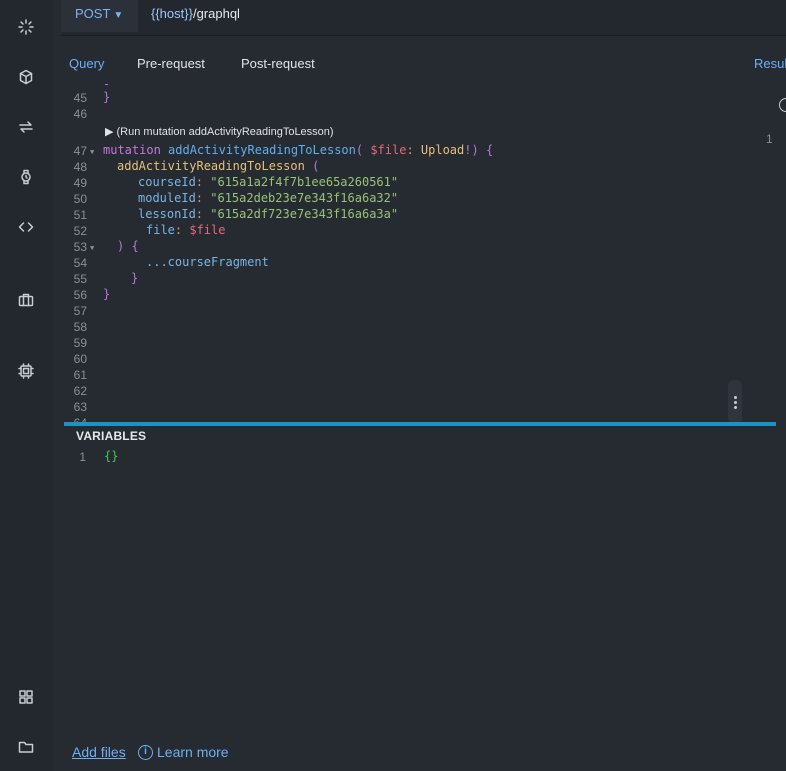 This screenshot has width=786, height=771. I want to click on code-line: addActivityReadingToLesson (, so click(218, 166).